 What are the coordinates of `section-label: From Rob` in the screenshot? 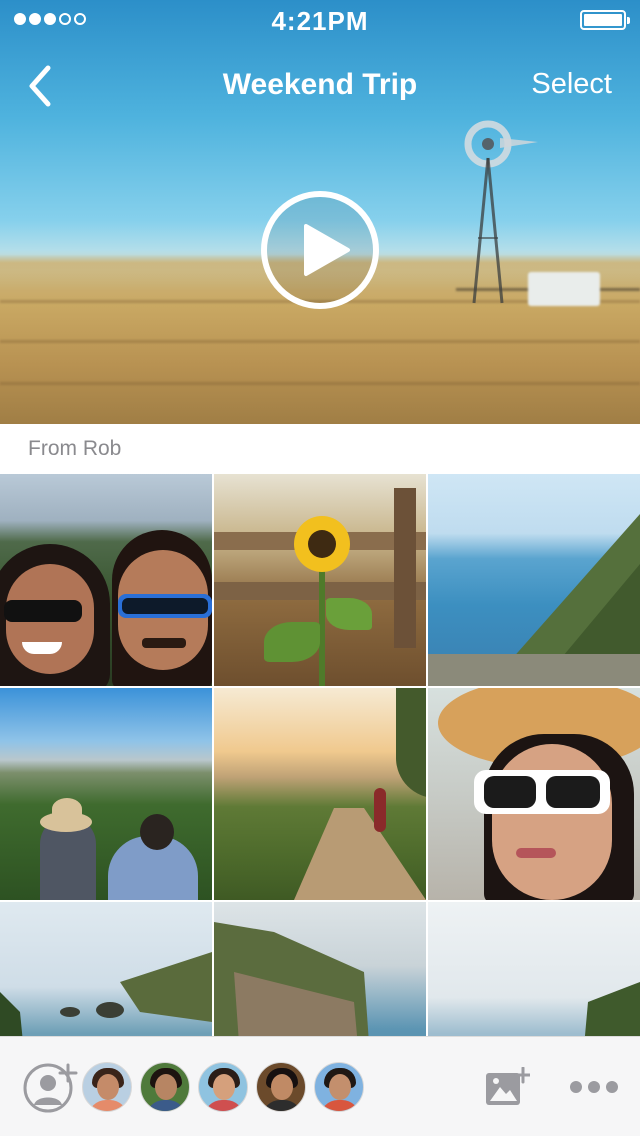 It's located at (75, 448).